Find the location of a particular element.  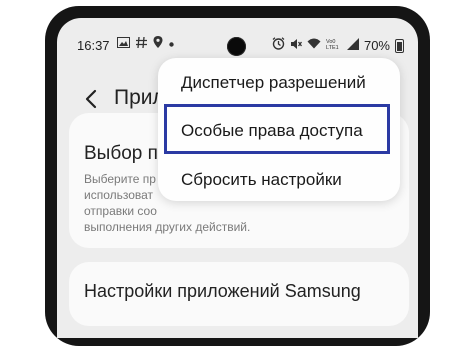

battery-icon is located at coordinates (399, 45).